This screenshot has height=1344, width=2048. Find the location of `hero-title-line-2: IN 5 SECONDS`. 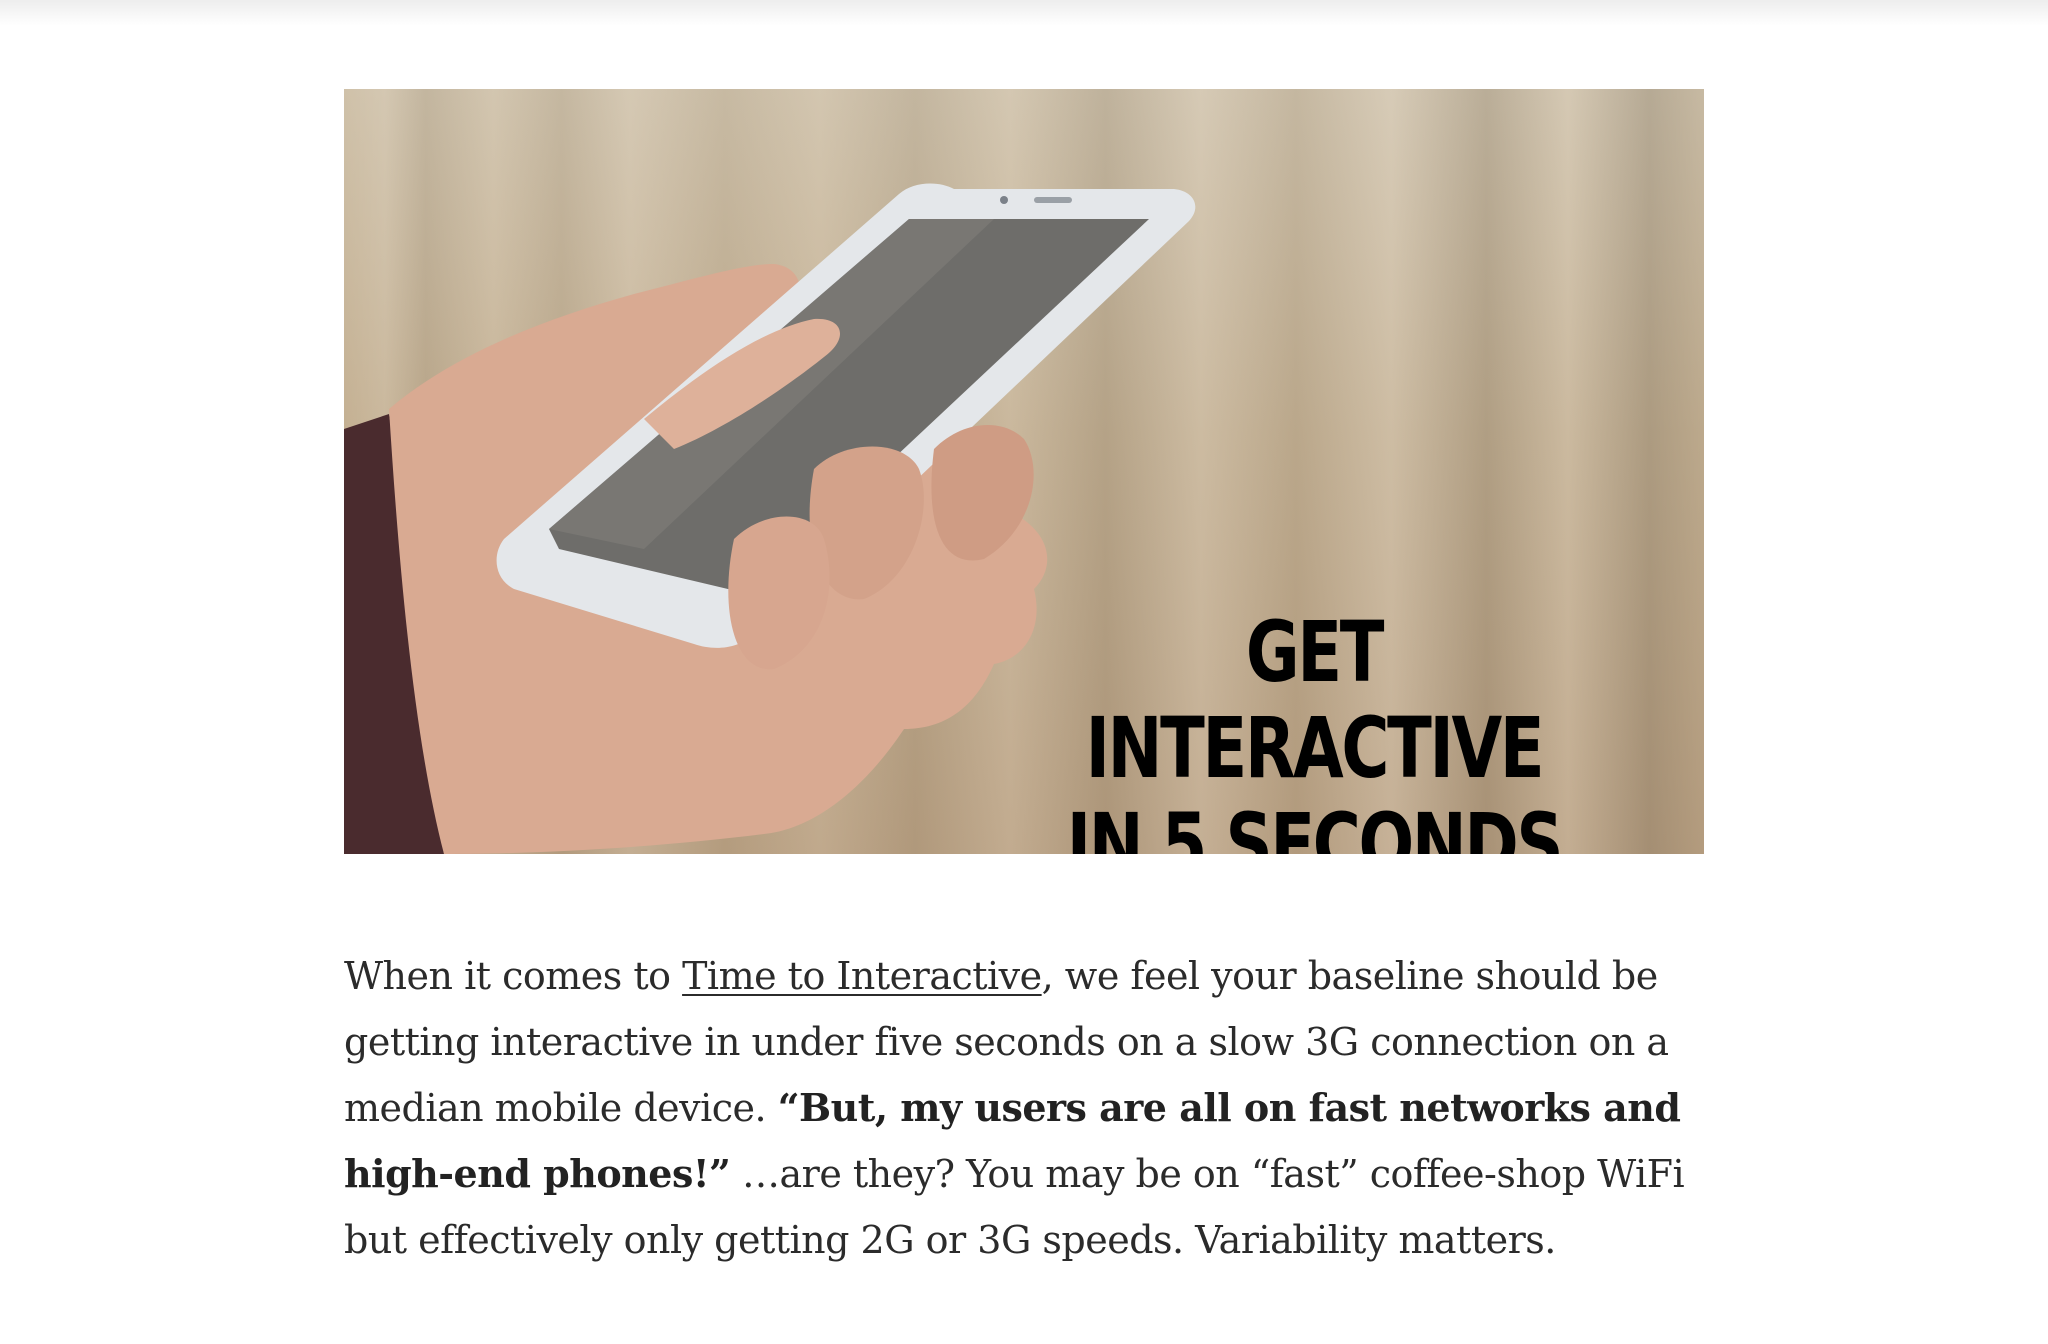

hero-title-line-2: IN 5 SECONDS is located at coordinates (1315, 824).